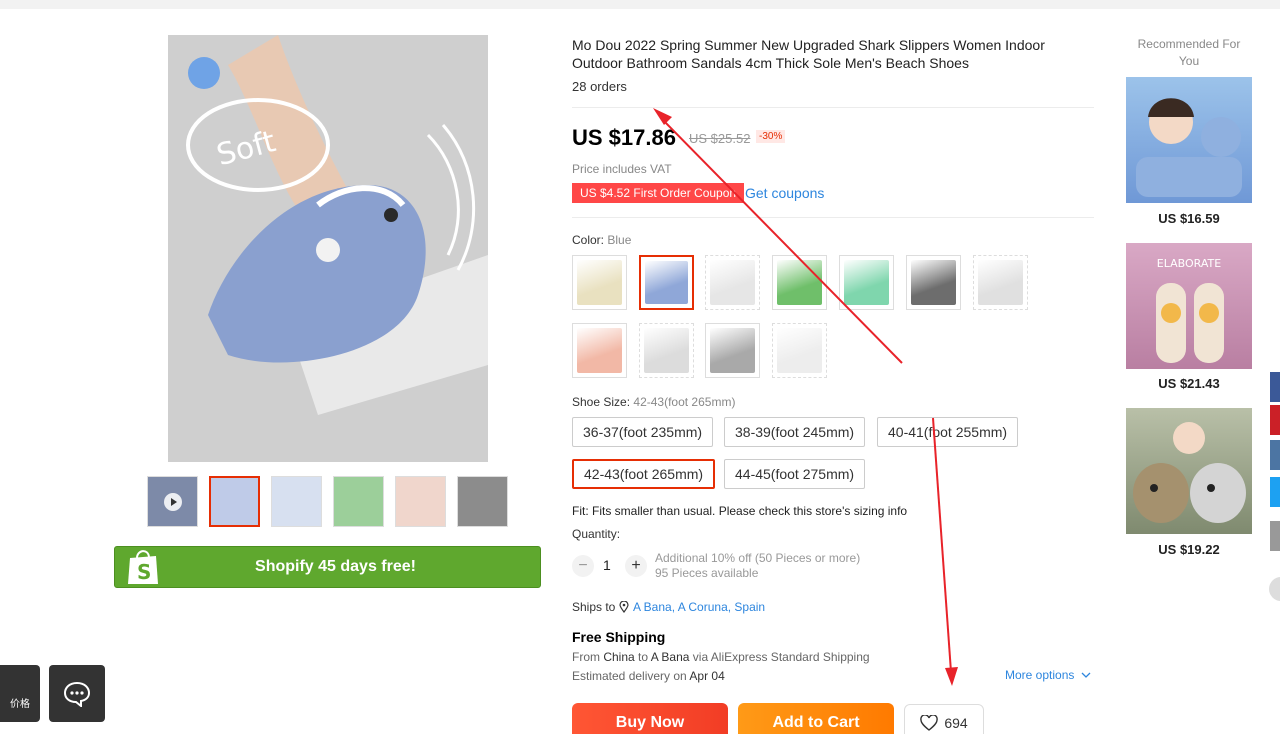 Image resolution: width=1280 pixels, height=734 pixels. Describe the element at coordinates (684, 402) in the screenshot. I see `size-selected-value: 42-43(foot 265mm)` at that location.